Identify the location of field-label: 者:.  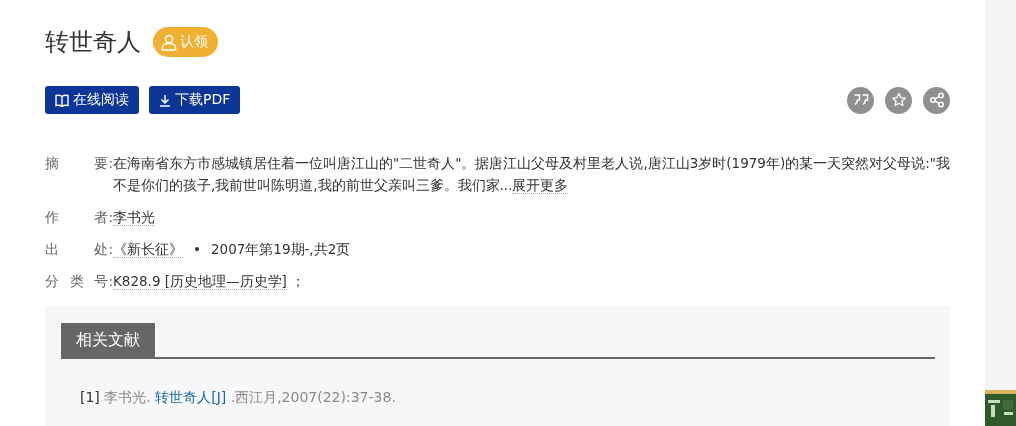
(103, 217).